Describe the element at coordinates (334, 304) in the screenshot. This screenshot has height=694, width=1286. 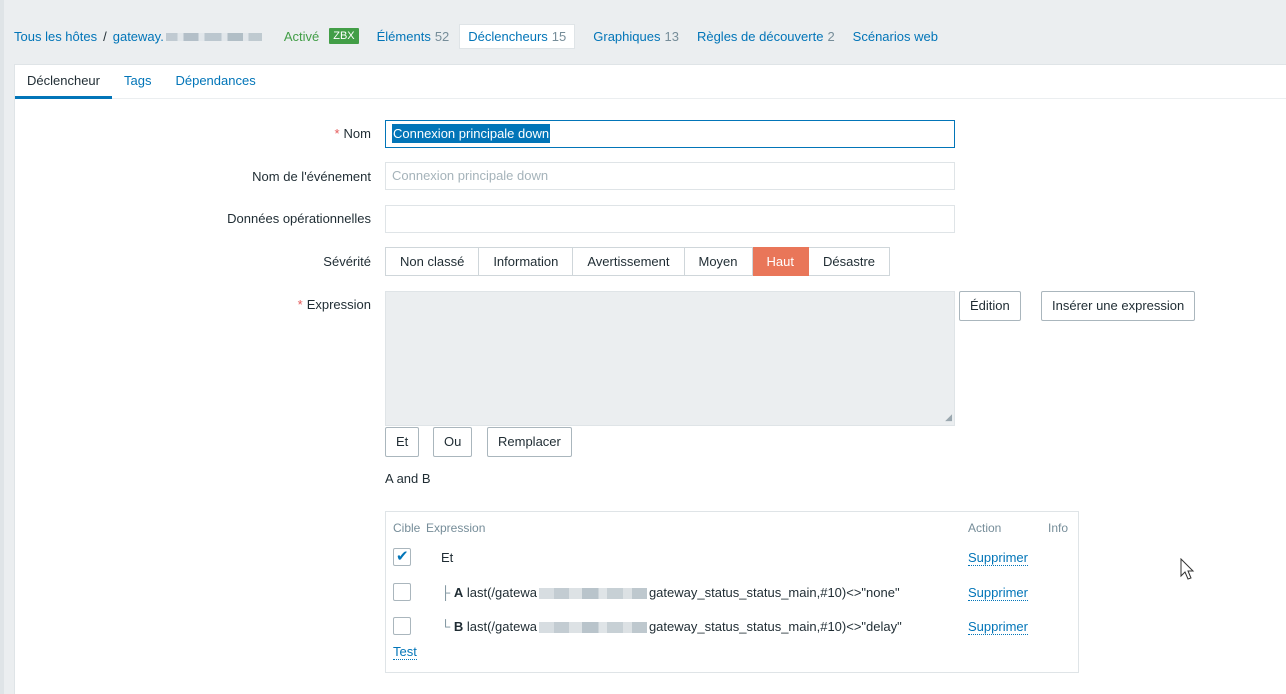
I see `expression-label: * Expression` at that location.